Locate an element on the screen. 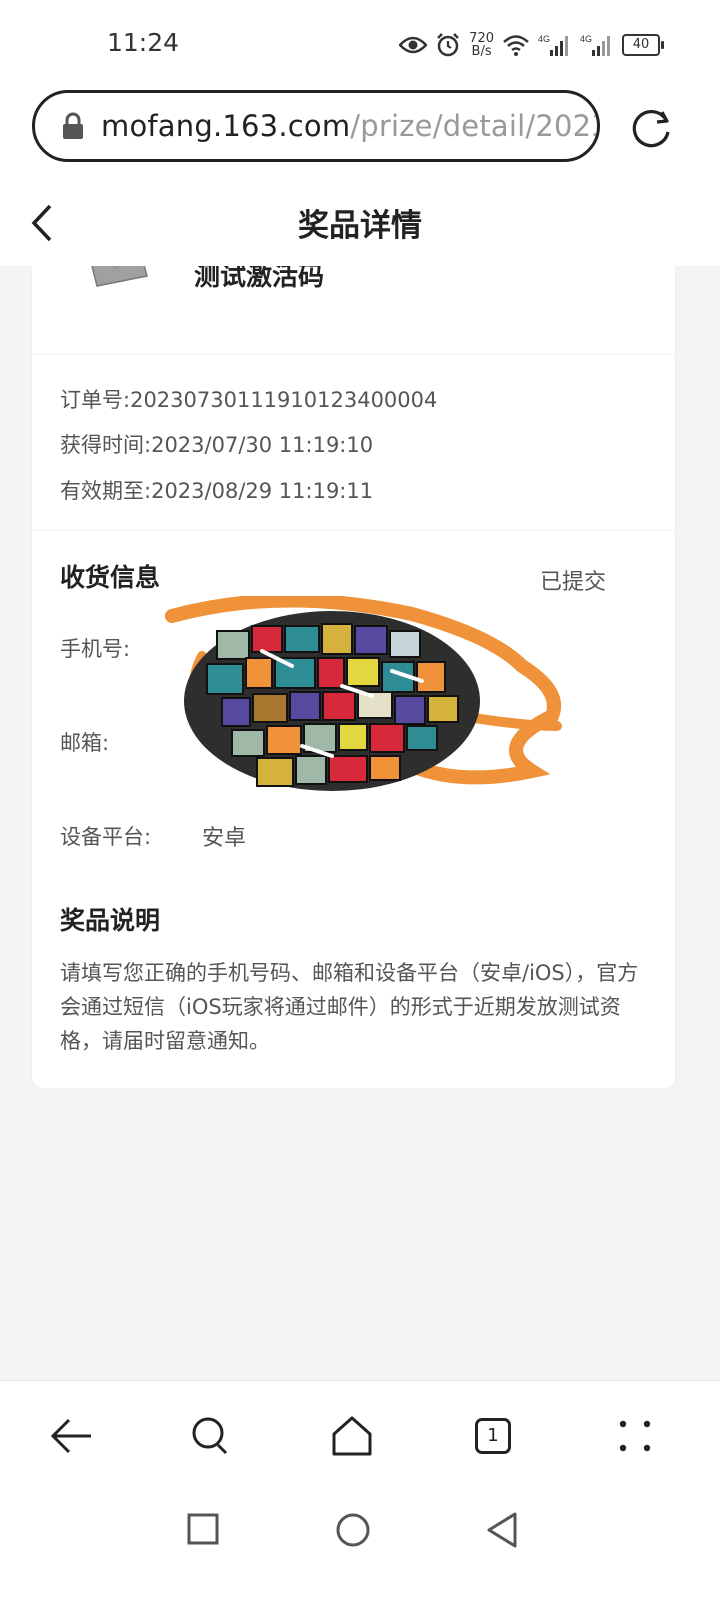 The width and height of the screenshot is (720, 1600). alarm-icon is located at coordinates (448, 45).